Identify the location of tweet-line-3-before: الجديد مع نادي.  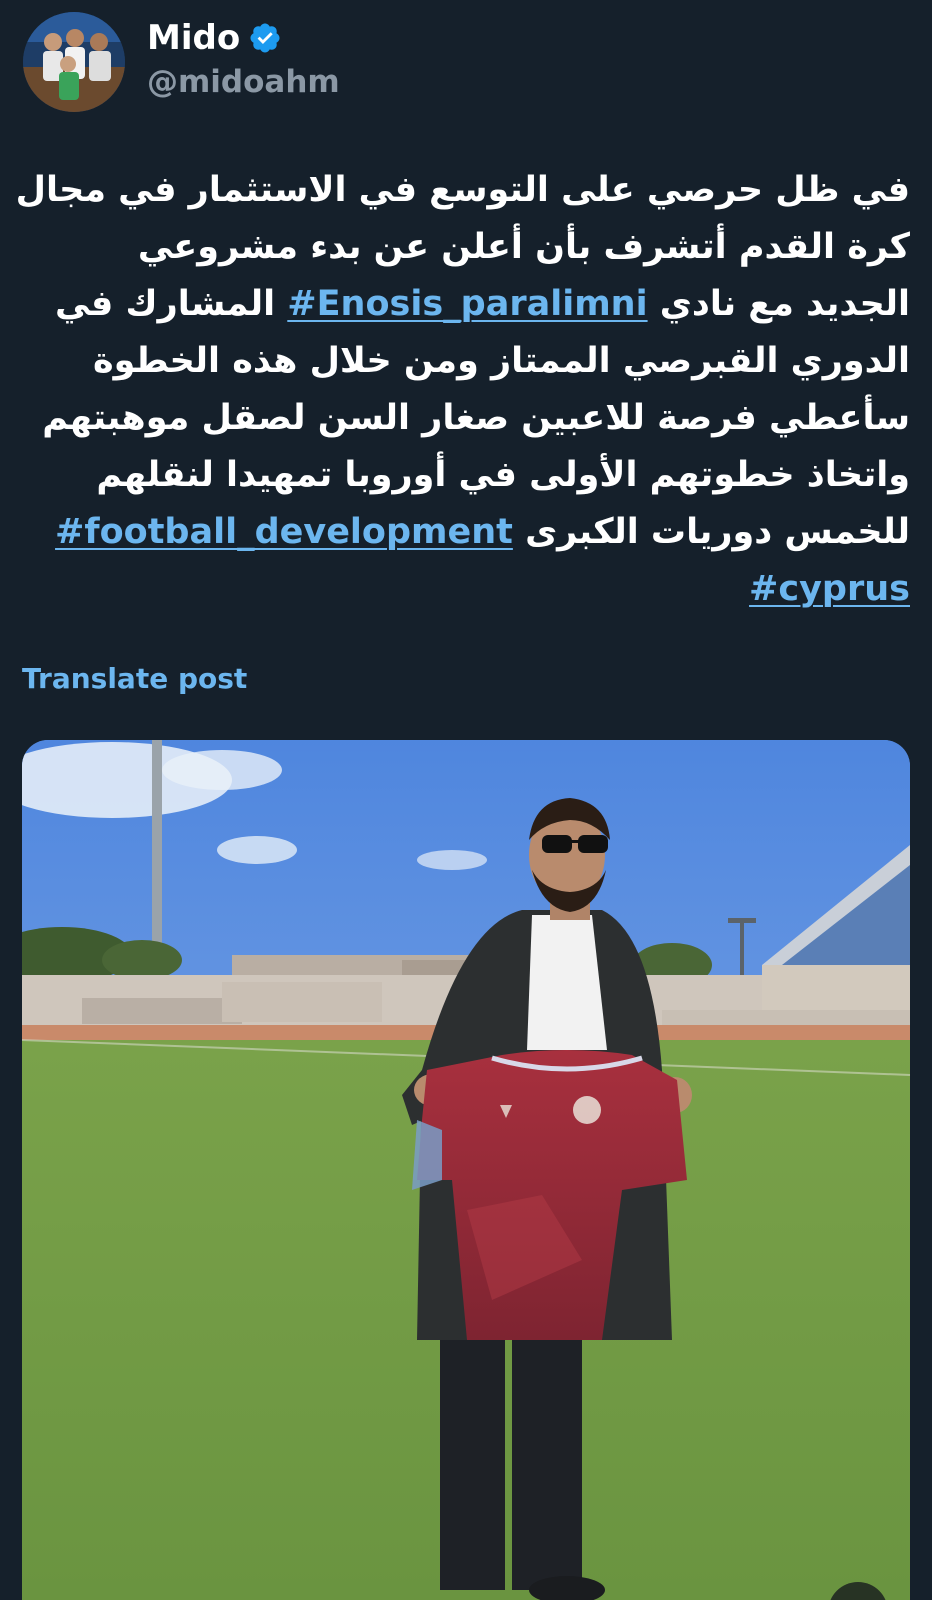
(784, 304).